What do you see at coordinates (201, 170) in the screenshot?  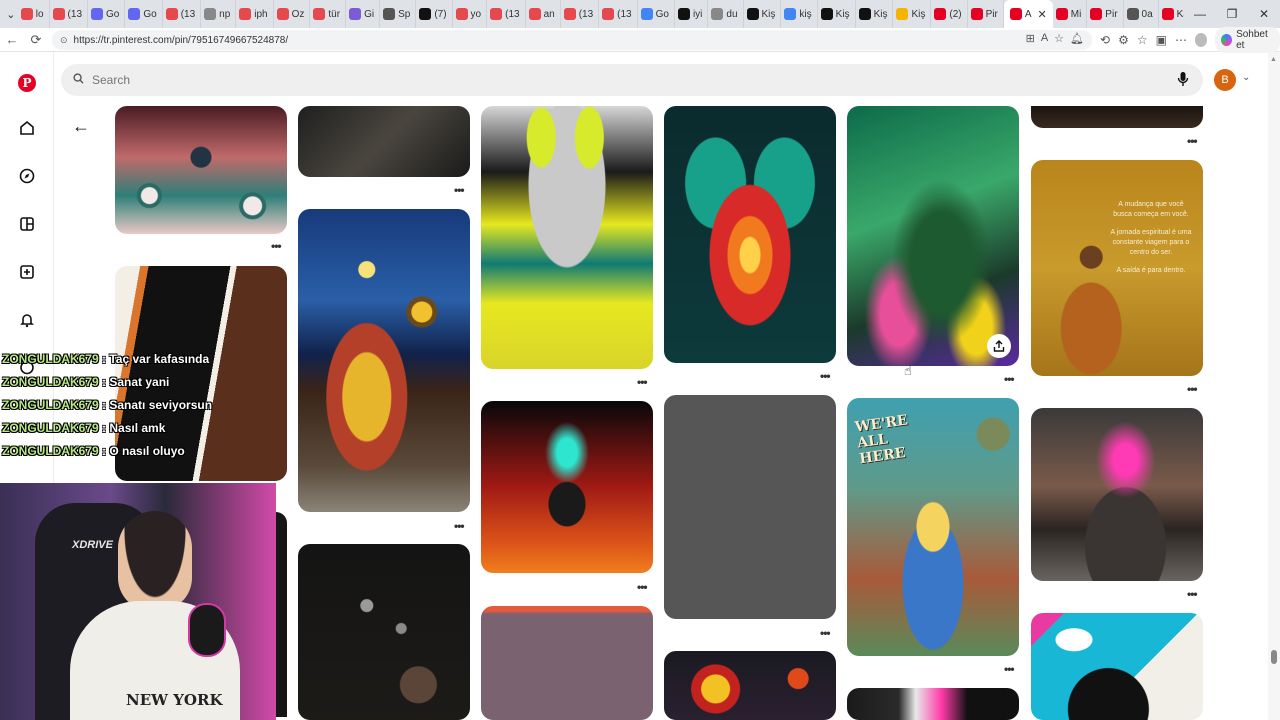 I see `pin-eyeballs-image` at bounding box center [201, 170].